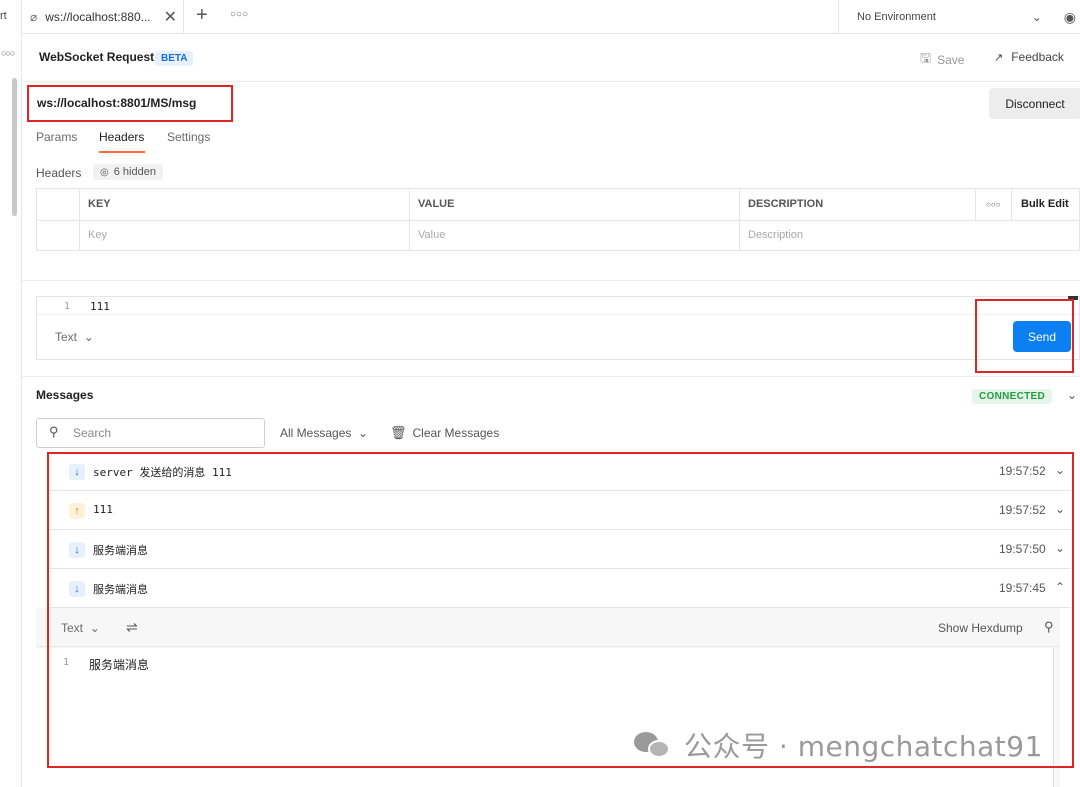  Describe the element at coordinates (3, 16) in the screenshot. I see `sidebar-cut-label: rt` at that location.